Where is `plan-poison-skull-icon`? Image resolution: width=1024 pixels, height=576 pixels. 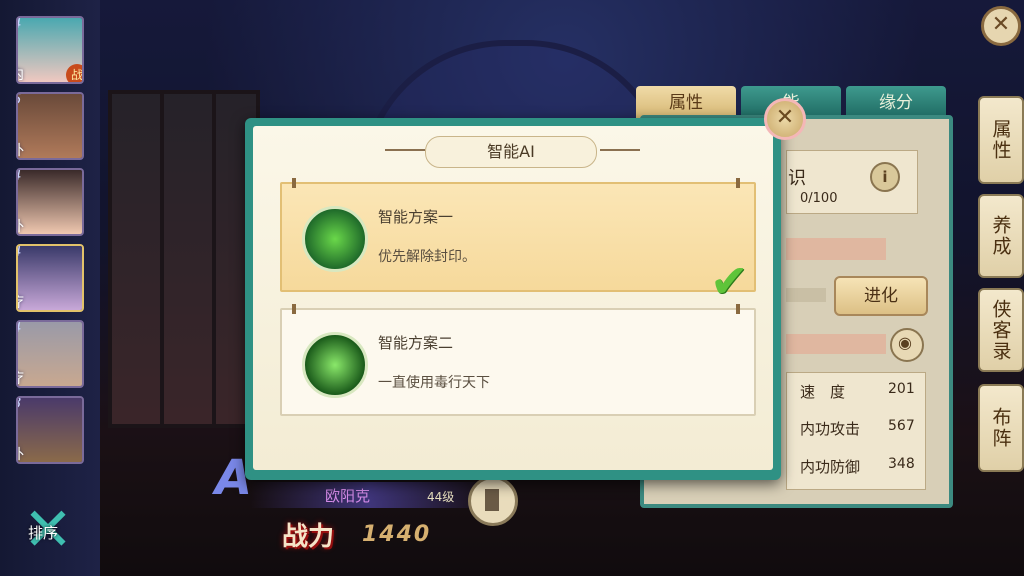 plan-poison-skull-icon is located at coordinates (335, 365).